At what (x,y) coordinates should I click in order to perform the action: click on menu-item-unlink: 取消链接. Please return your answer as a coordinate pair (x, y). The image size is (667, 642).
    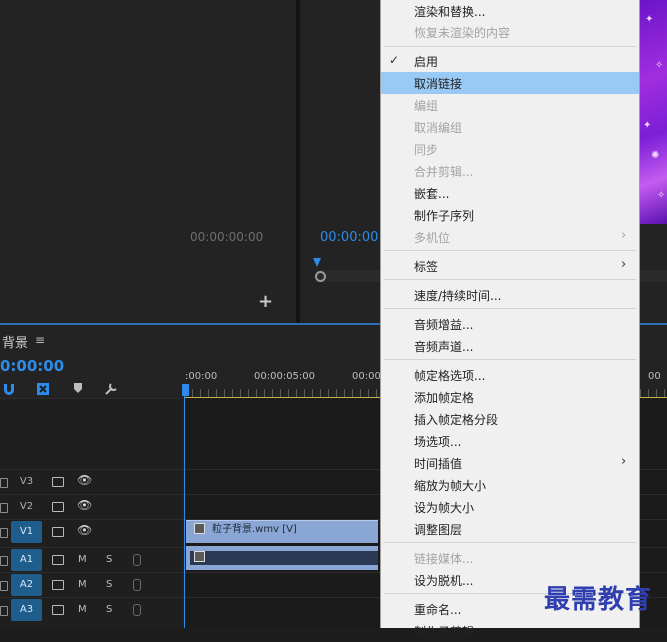
    Looking at the image, I should click on (510, 83).